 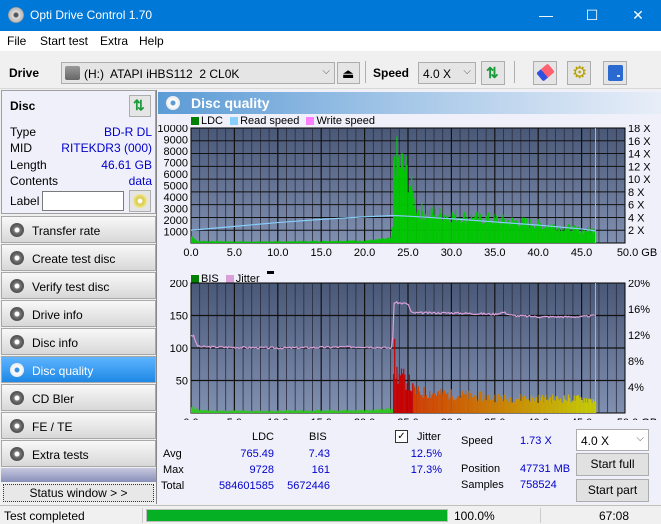 What do you see at coordinates (320, 470) in the screenshot?
I see `stats-max-bis: 161` at bounding box center [320, 470].